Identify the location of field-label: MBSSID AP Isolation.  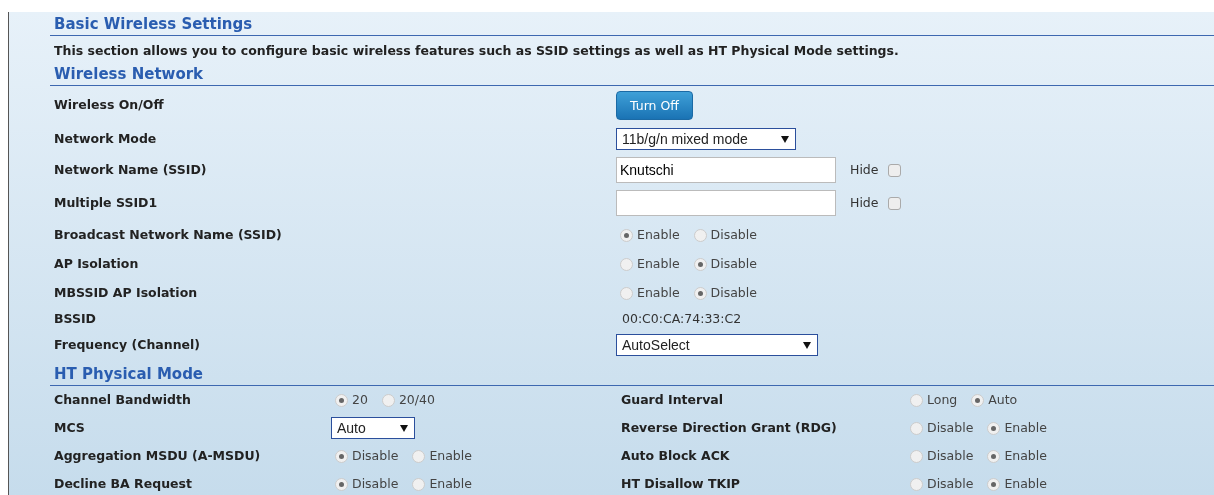
(126, 292).